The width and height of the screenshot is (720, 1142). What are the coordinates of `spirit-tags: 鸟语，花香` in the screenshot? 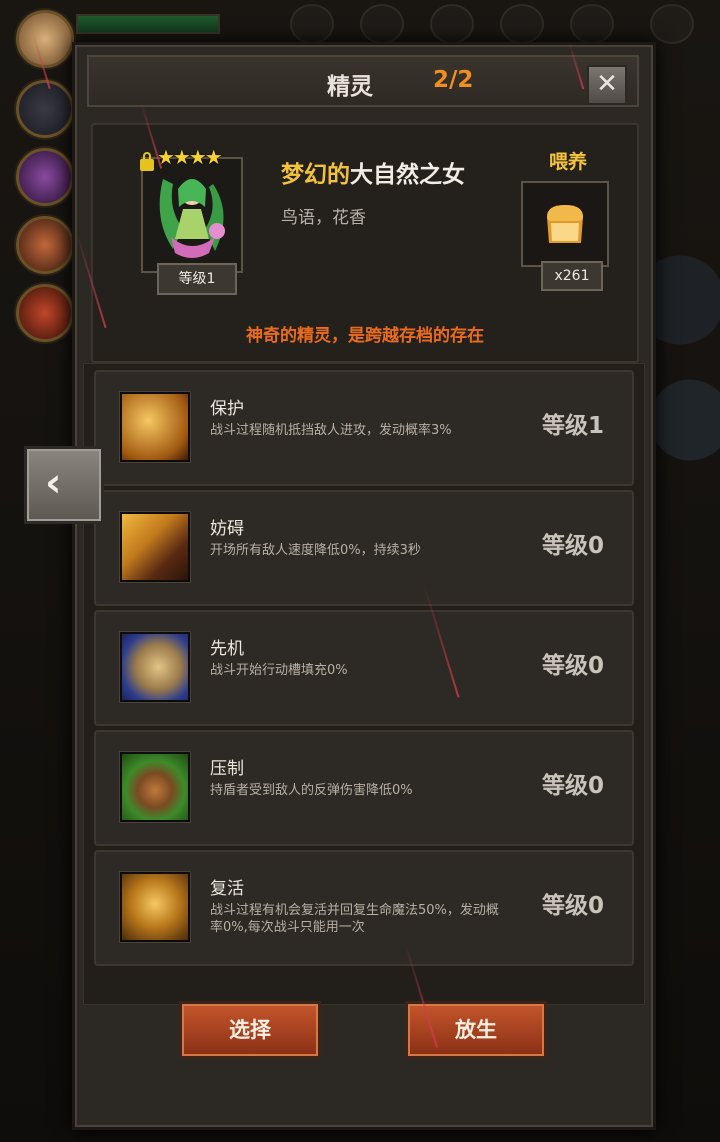 It's located at (323, 218).